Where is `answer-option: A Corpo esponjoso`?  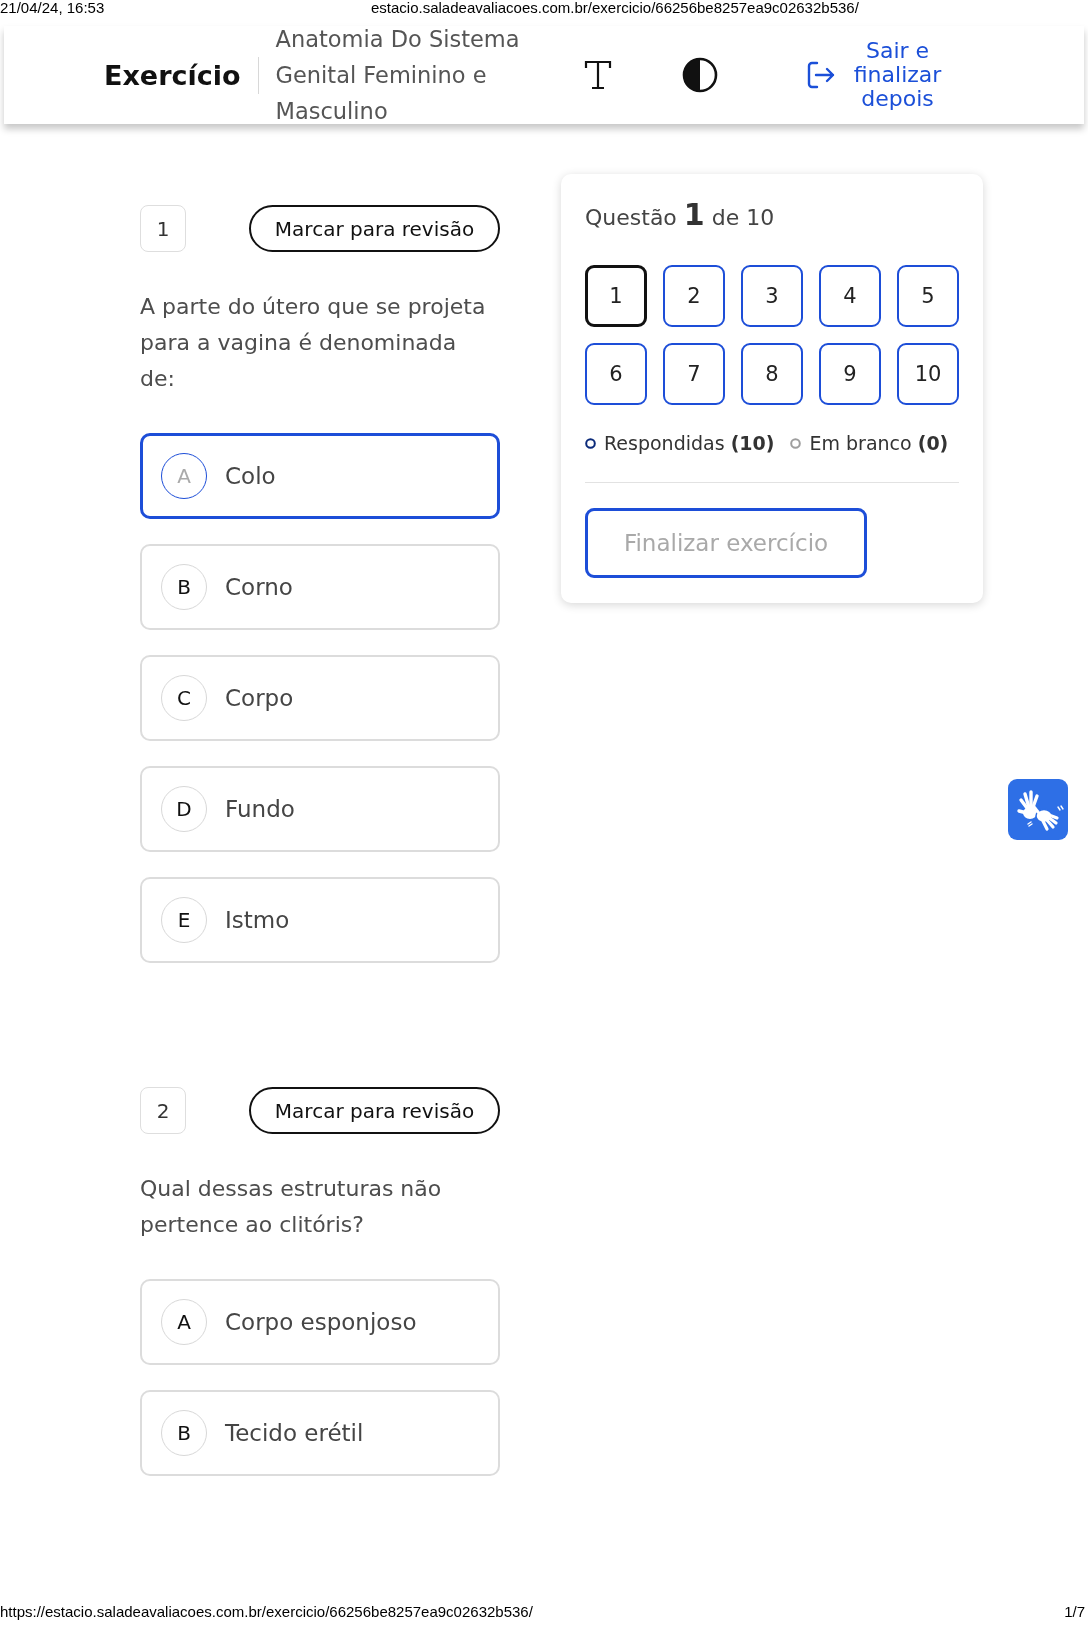 answer-option: A Corpo esponjoso is located at coordinates (320, 1322).